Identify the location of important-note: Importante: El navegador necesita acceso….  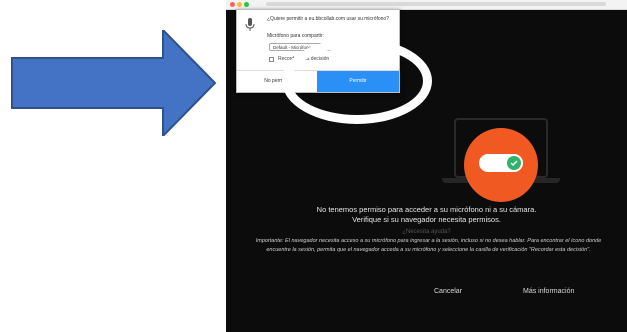
(428, 245).